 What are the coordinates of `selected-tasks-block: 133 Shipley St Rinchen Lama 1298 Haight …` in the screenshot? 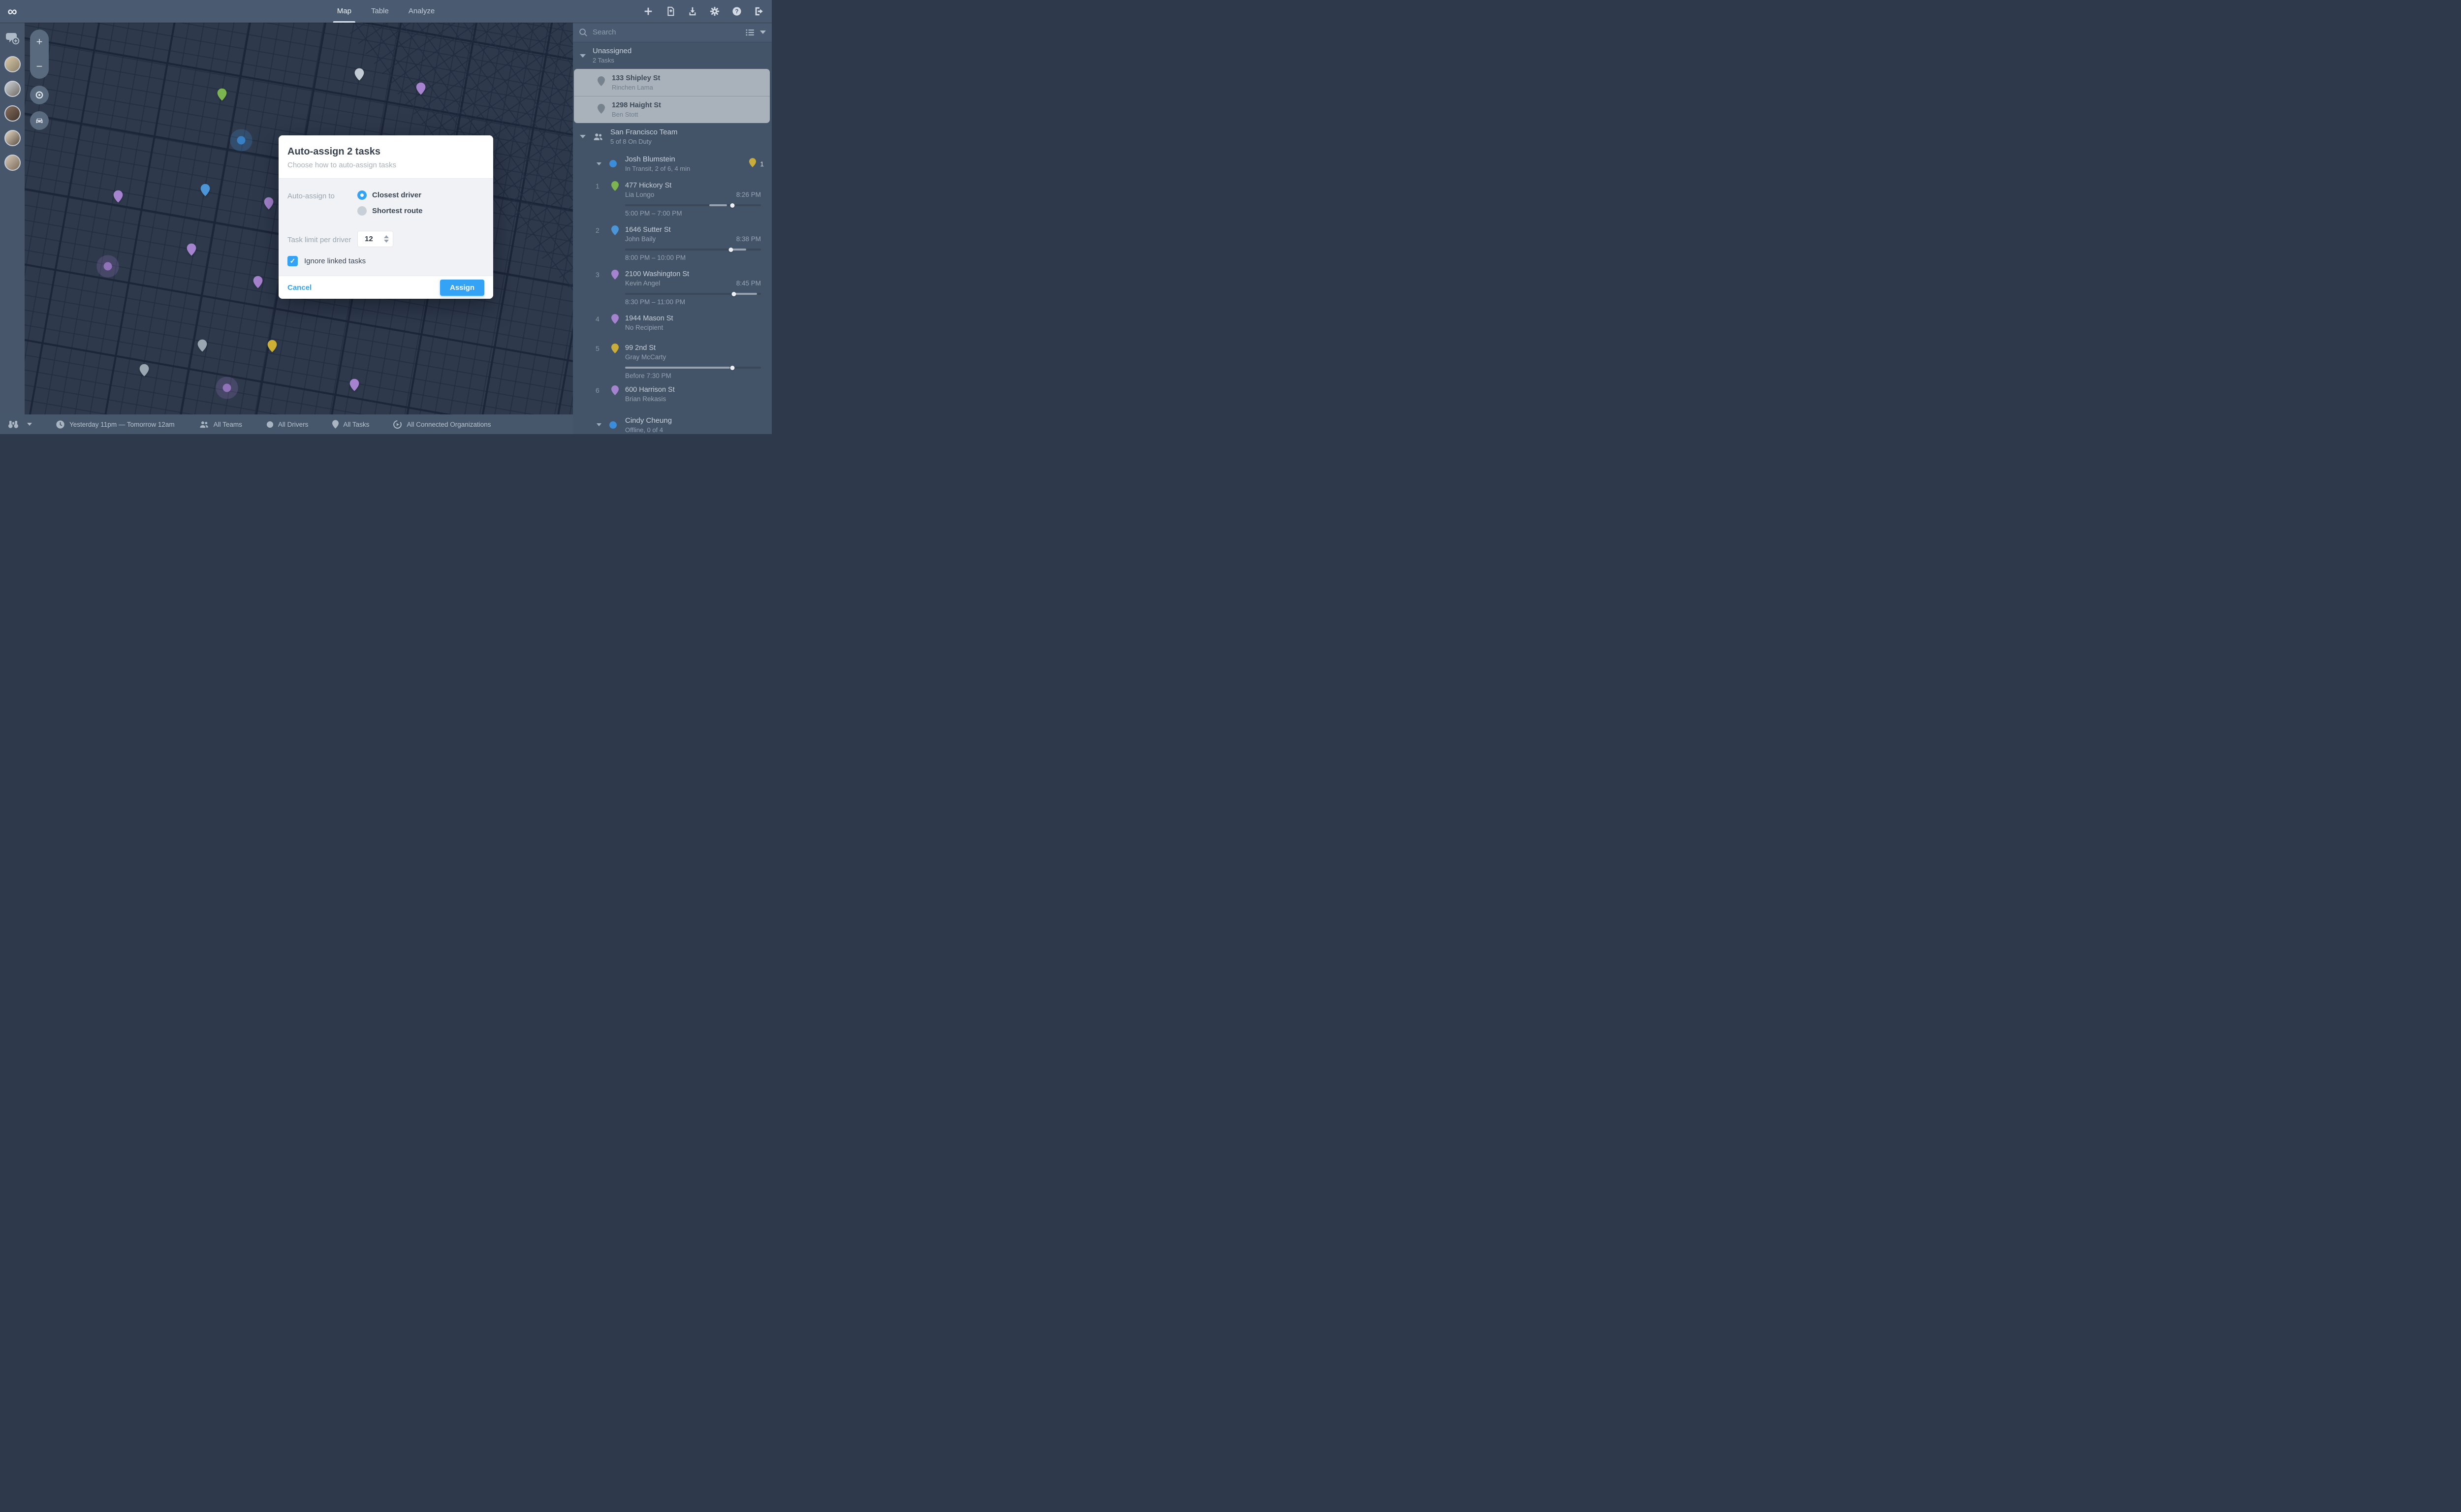 It's located at (672, 96).